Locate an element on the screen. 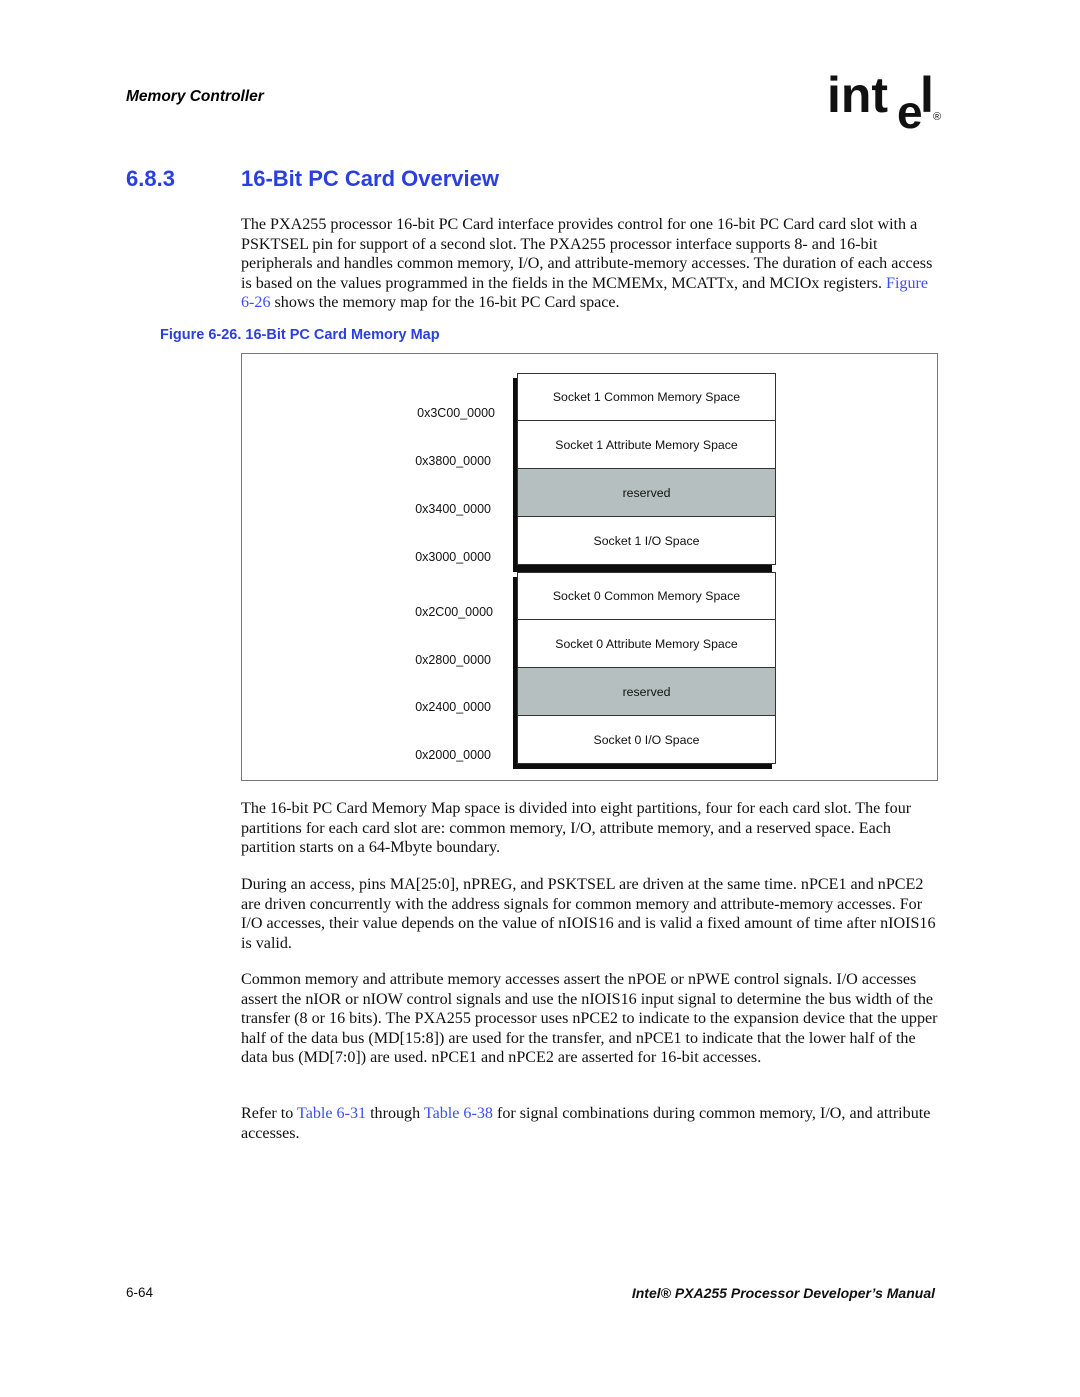 The height and width of the screenshot is (1397, 1080). socket1-attribute-memory-block: Socket 1 Attribute Memory Space is located at coordinates (646, 444).